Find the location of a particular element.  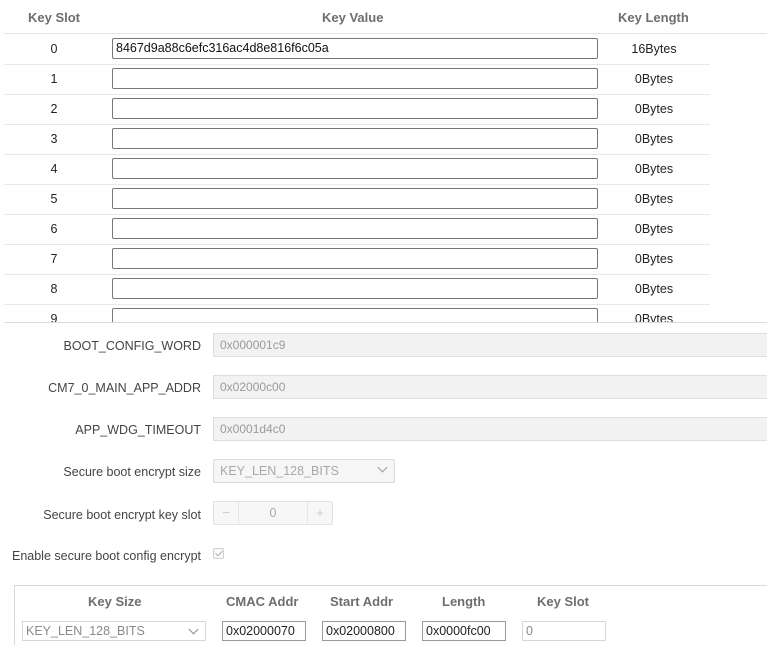

encrypt-size-select: KEY_LEN_128_BITS is located at coordinates (304, 471).